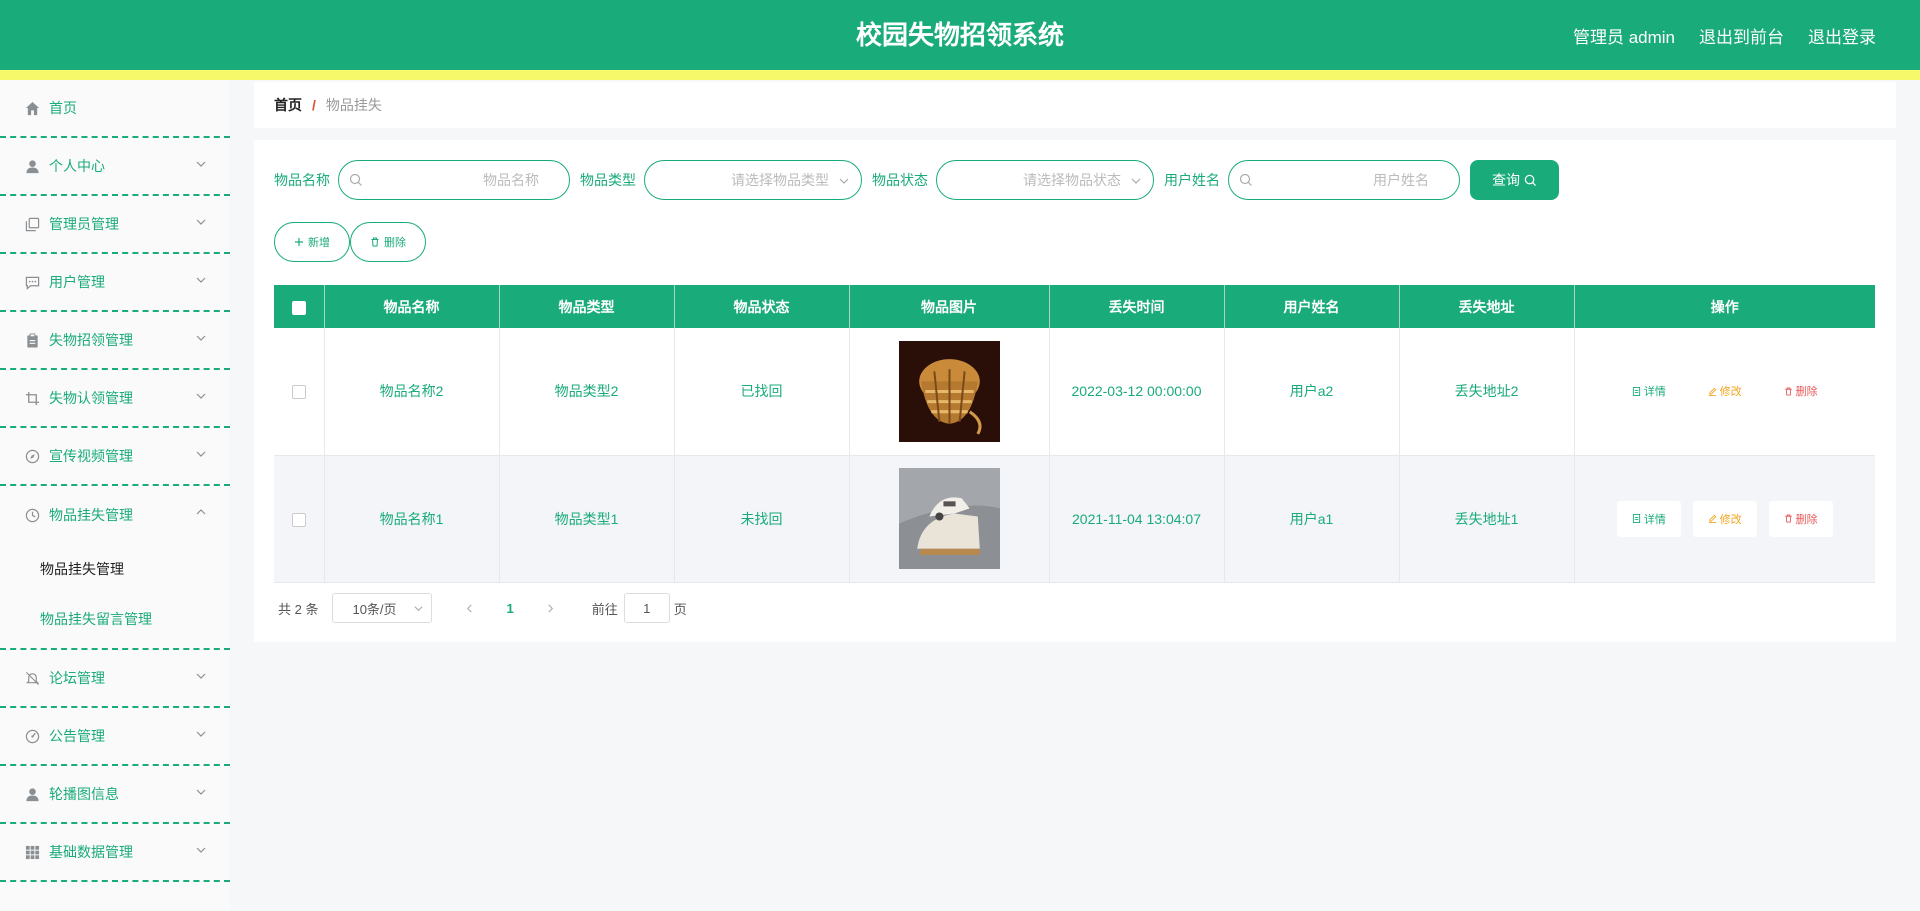 This screenshot has width=1920, height=911. What do you see at coordinates (32, 282) in the screenshot?
I see `chat-icon` at bounding box center [32, 282].